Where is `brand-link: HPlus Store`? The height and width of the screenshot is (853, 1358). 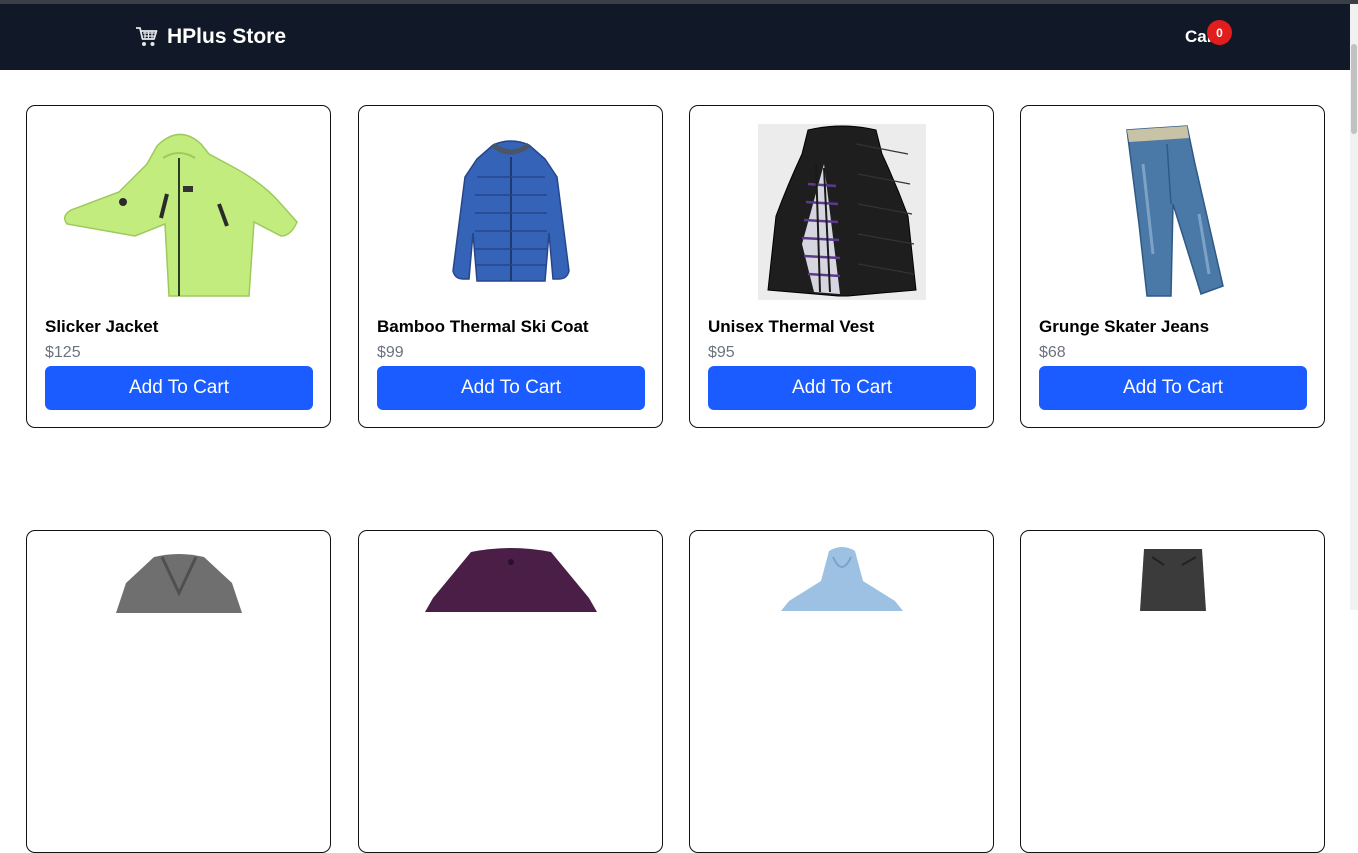 brand-link: HPlus Store is located at coordinates (210, 37).